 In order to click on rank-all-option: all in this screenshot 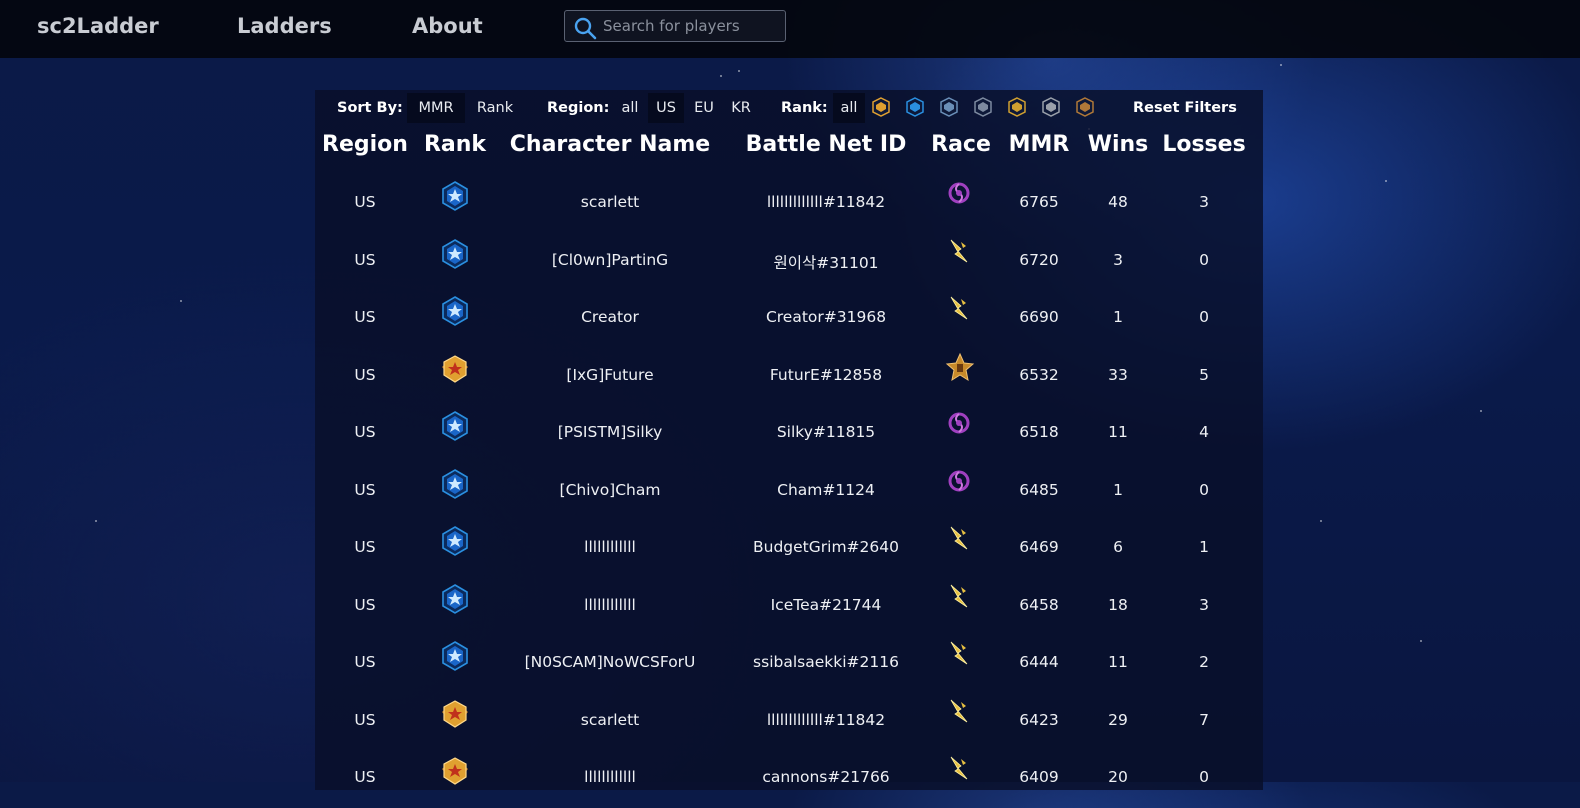, I will do `click(849, 108)`.